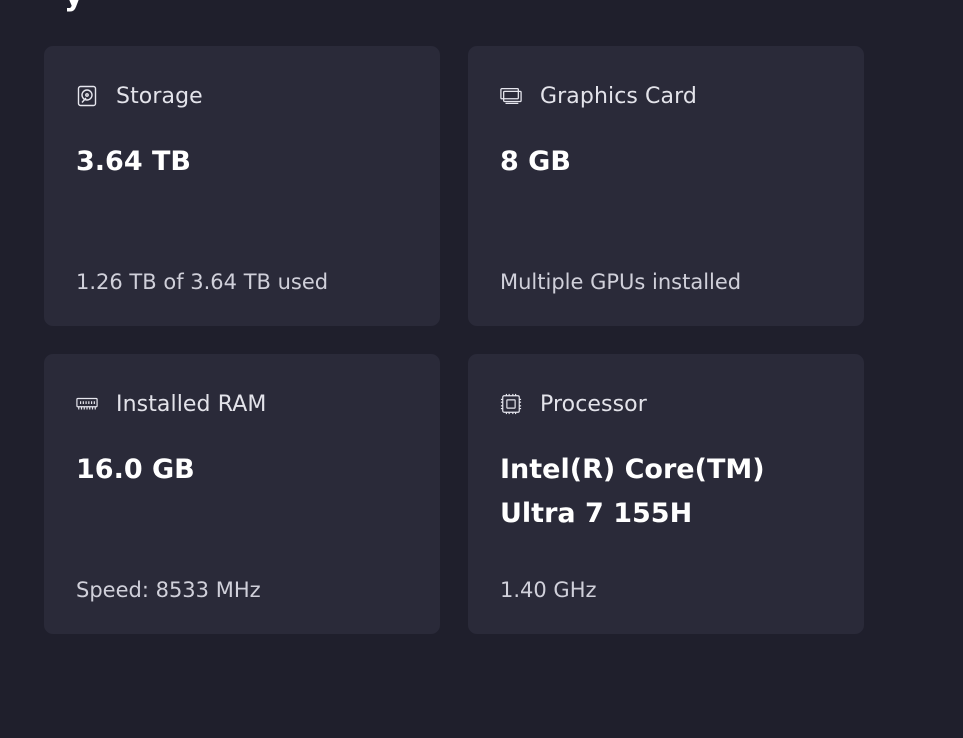 The image size is (963, 738). I want to click on partial-heading-glyph: y, so click(74, 6).